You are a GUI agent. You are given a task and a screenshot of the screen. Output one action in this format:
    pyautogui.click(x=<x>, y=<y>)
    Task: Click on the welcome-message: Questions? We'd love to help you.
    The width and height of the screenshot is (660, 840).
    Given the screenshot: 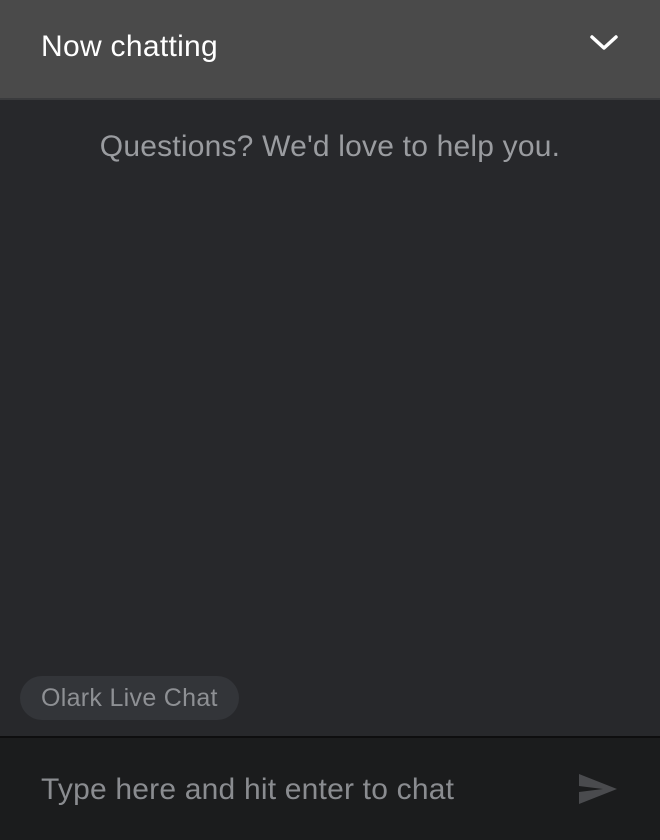 What is the action you would take?
    pyautogui.click(x=330, y=146)
    